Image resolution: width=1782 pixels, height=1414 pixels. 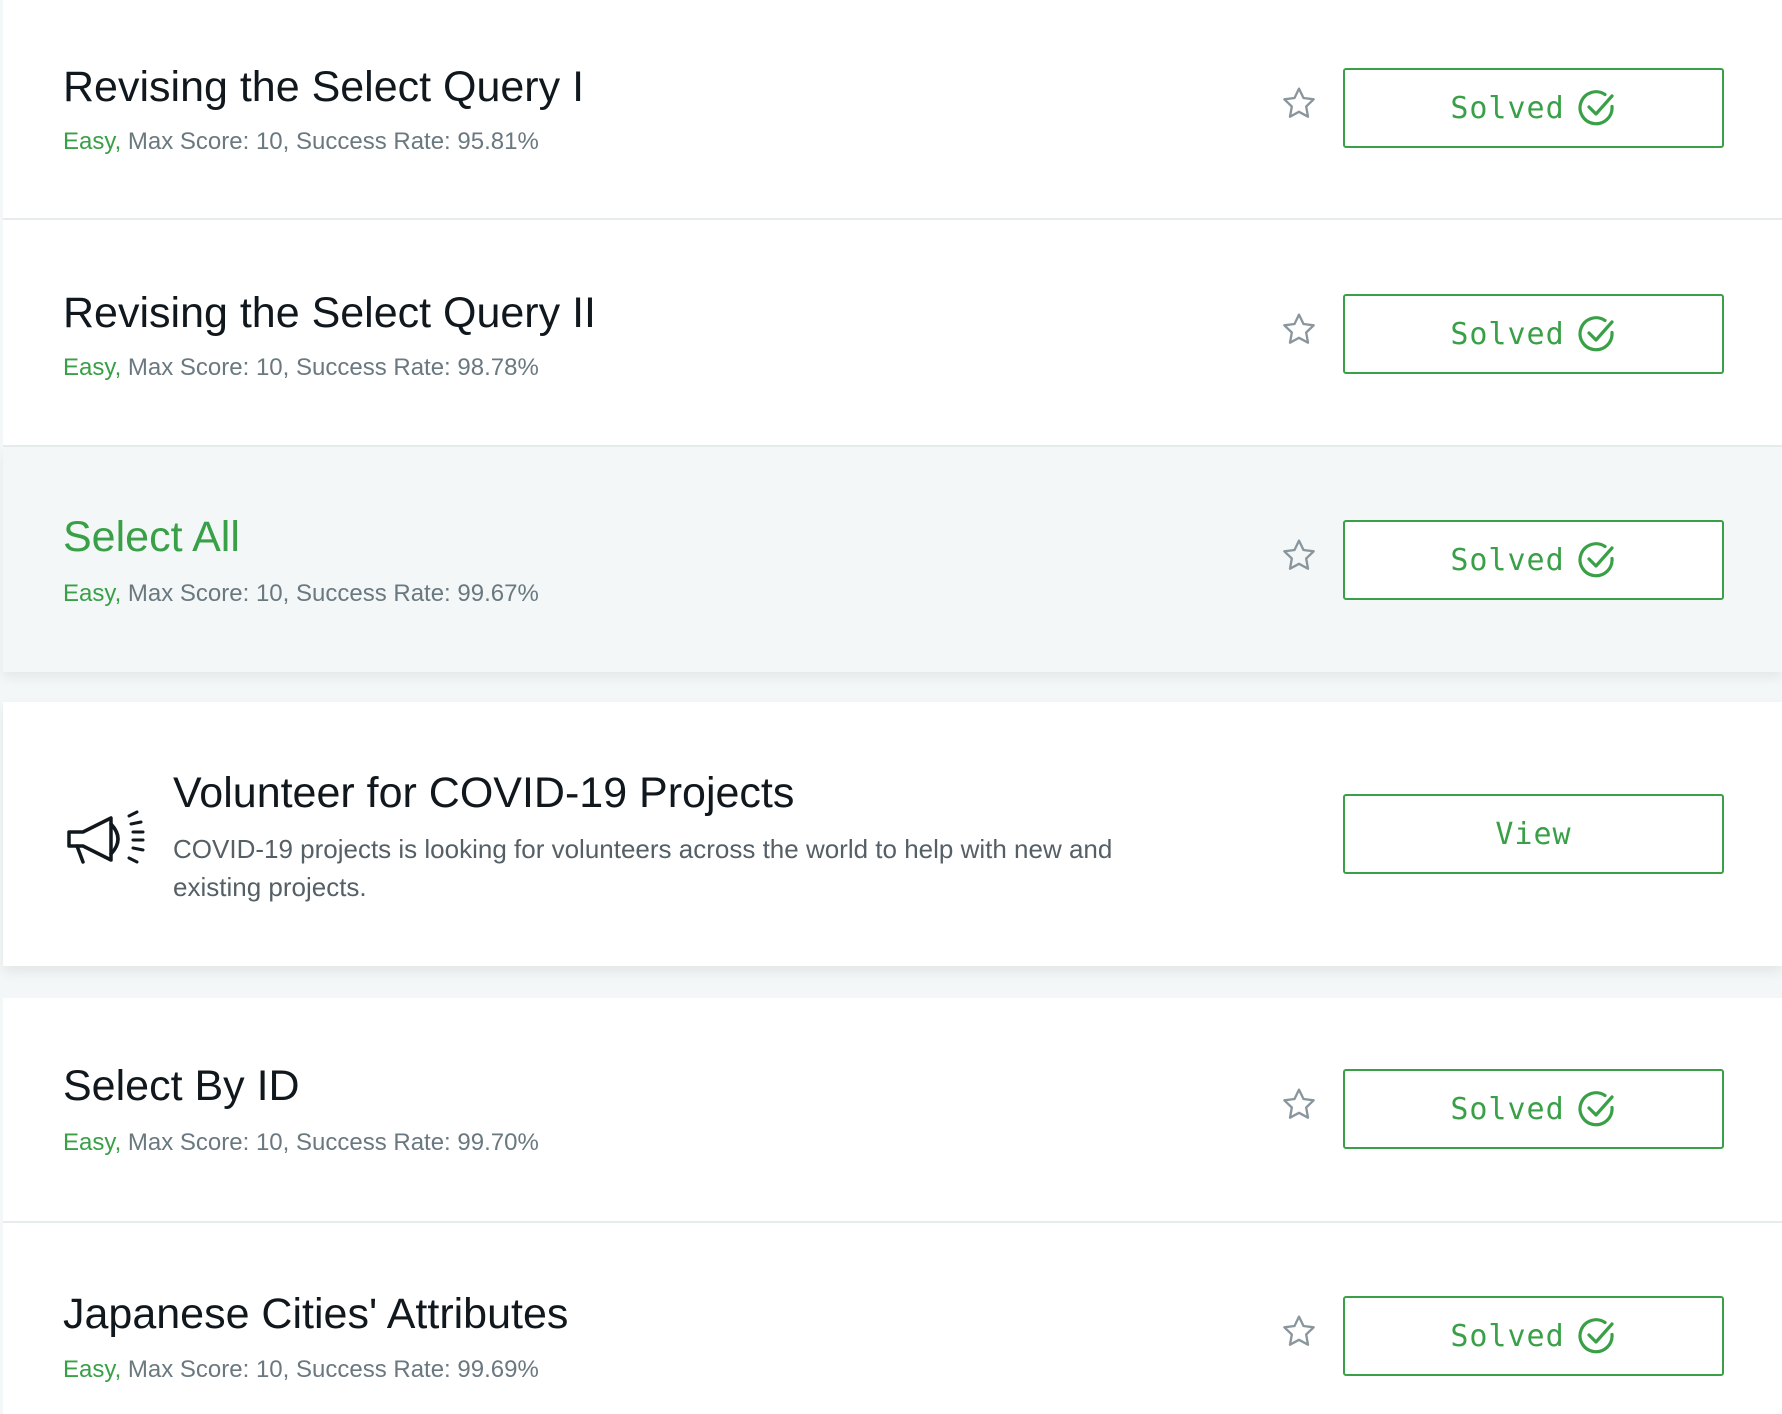 I want to click on score-and-success-rate: Max Score: 10, Success Rate: 99.69%, so click(x=330, y=1369).